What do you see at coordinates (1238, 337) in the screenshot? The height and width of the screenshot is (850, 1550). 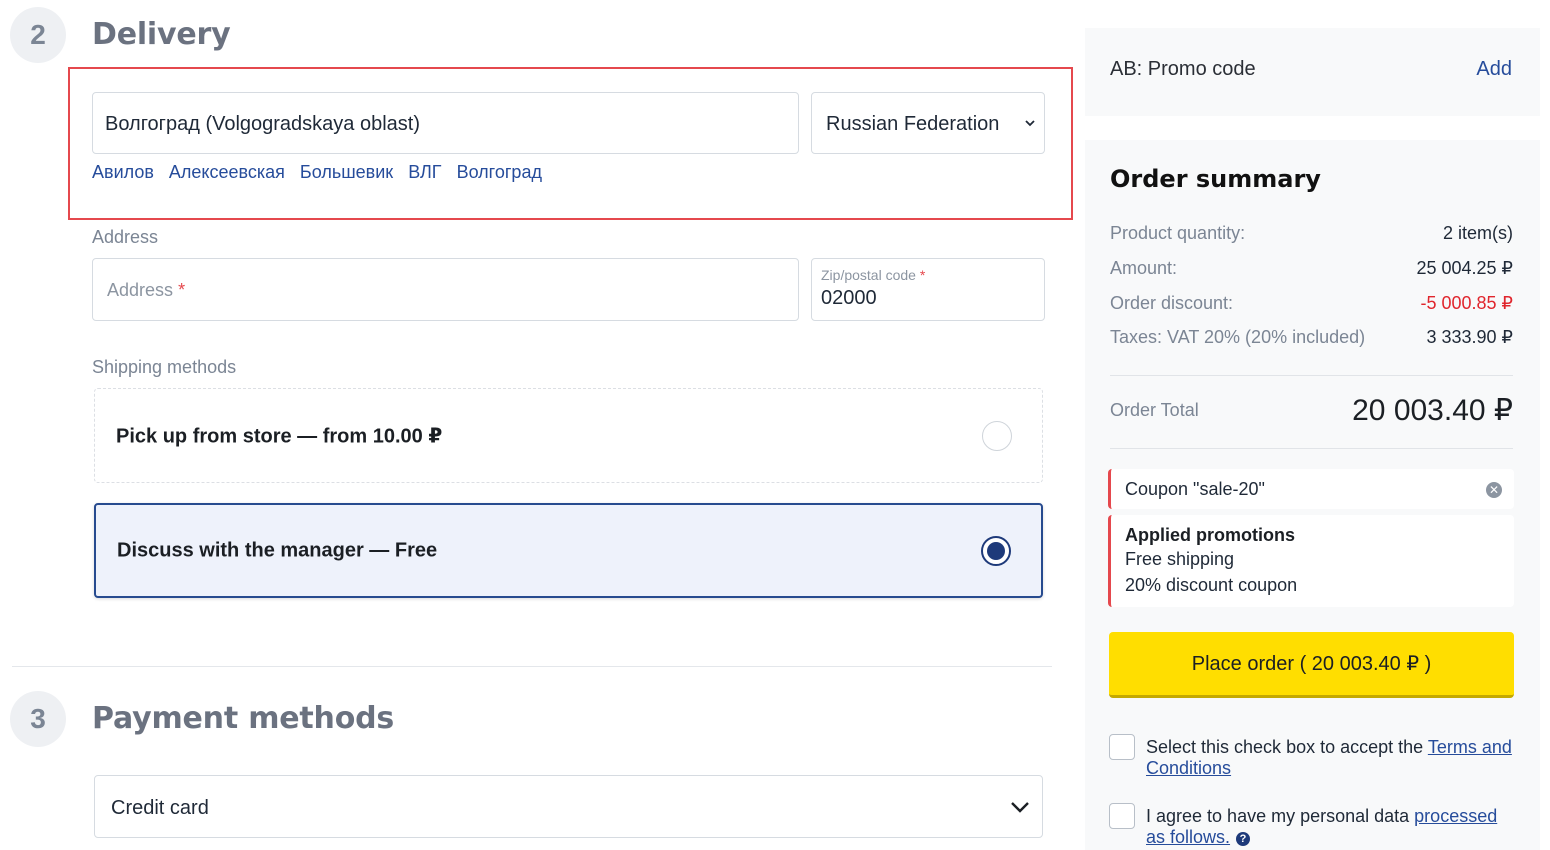 I see `summary-row-key: Taxes: VAT 20% (20% included)` at bounding box center [1238, 337].